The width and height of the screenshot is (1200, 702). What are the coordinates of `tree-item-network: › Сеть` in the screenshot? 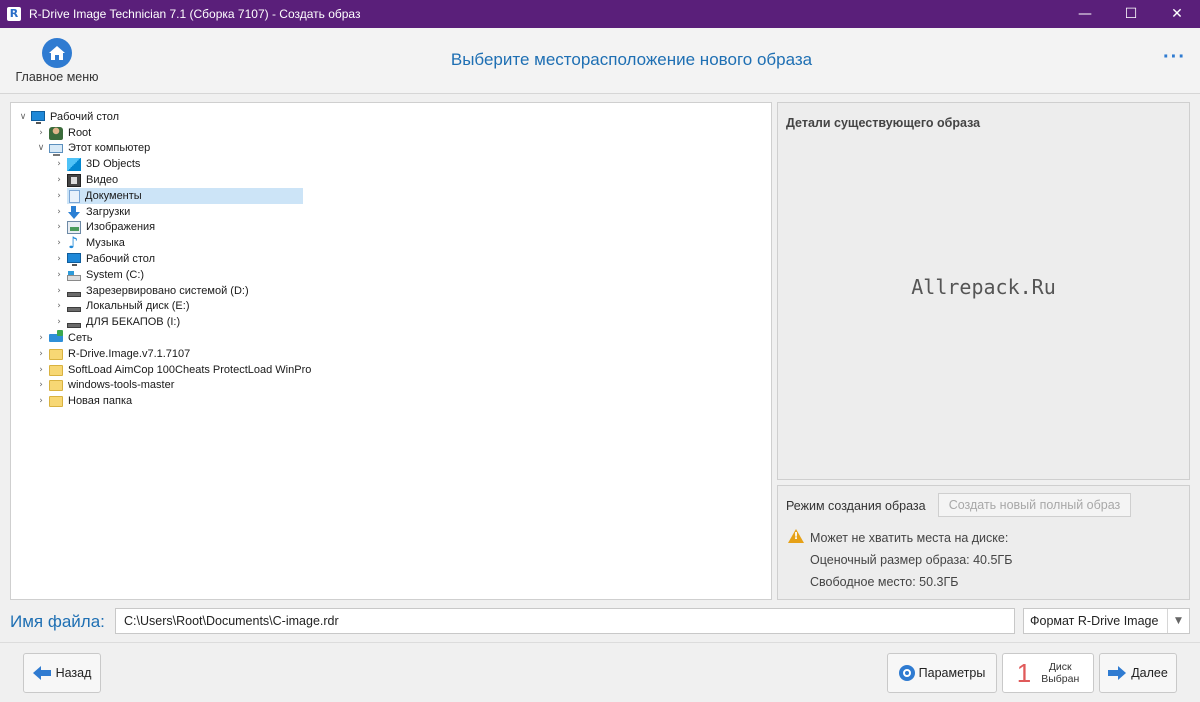 It's located at (66, 338).